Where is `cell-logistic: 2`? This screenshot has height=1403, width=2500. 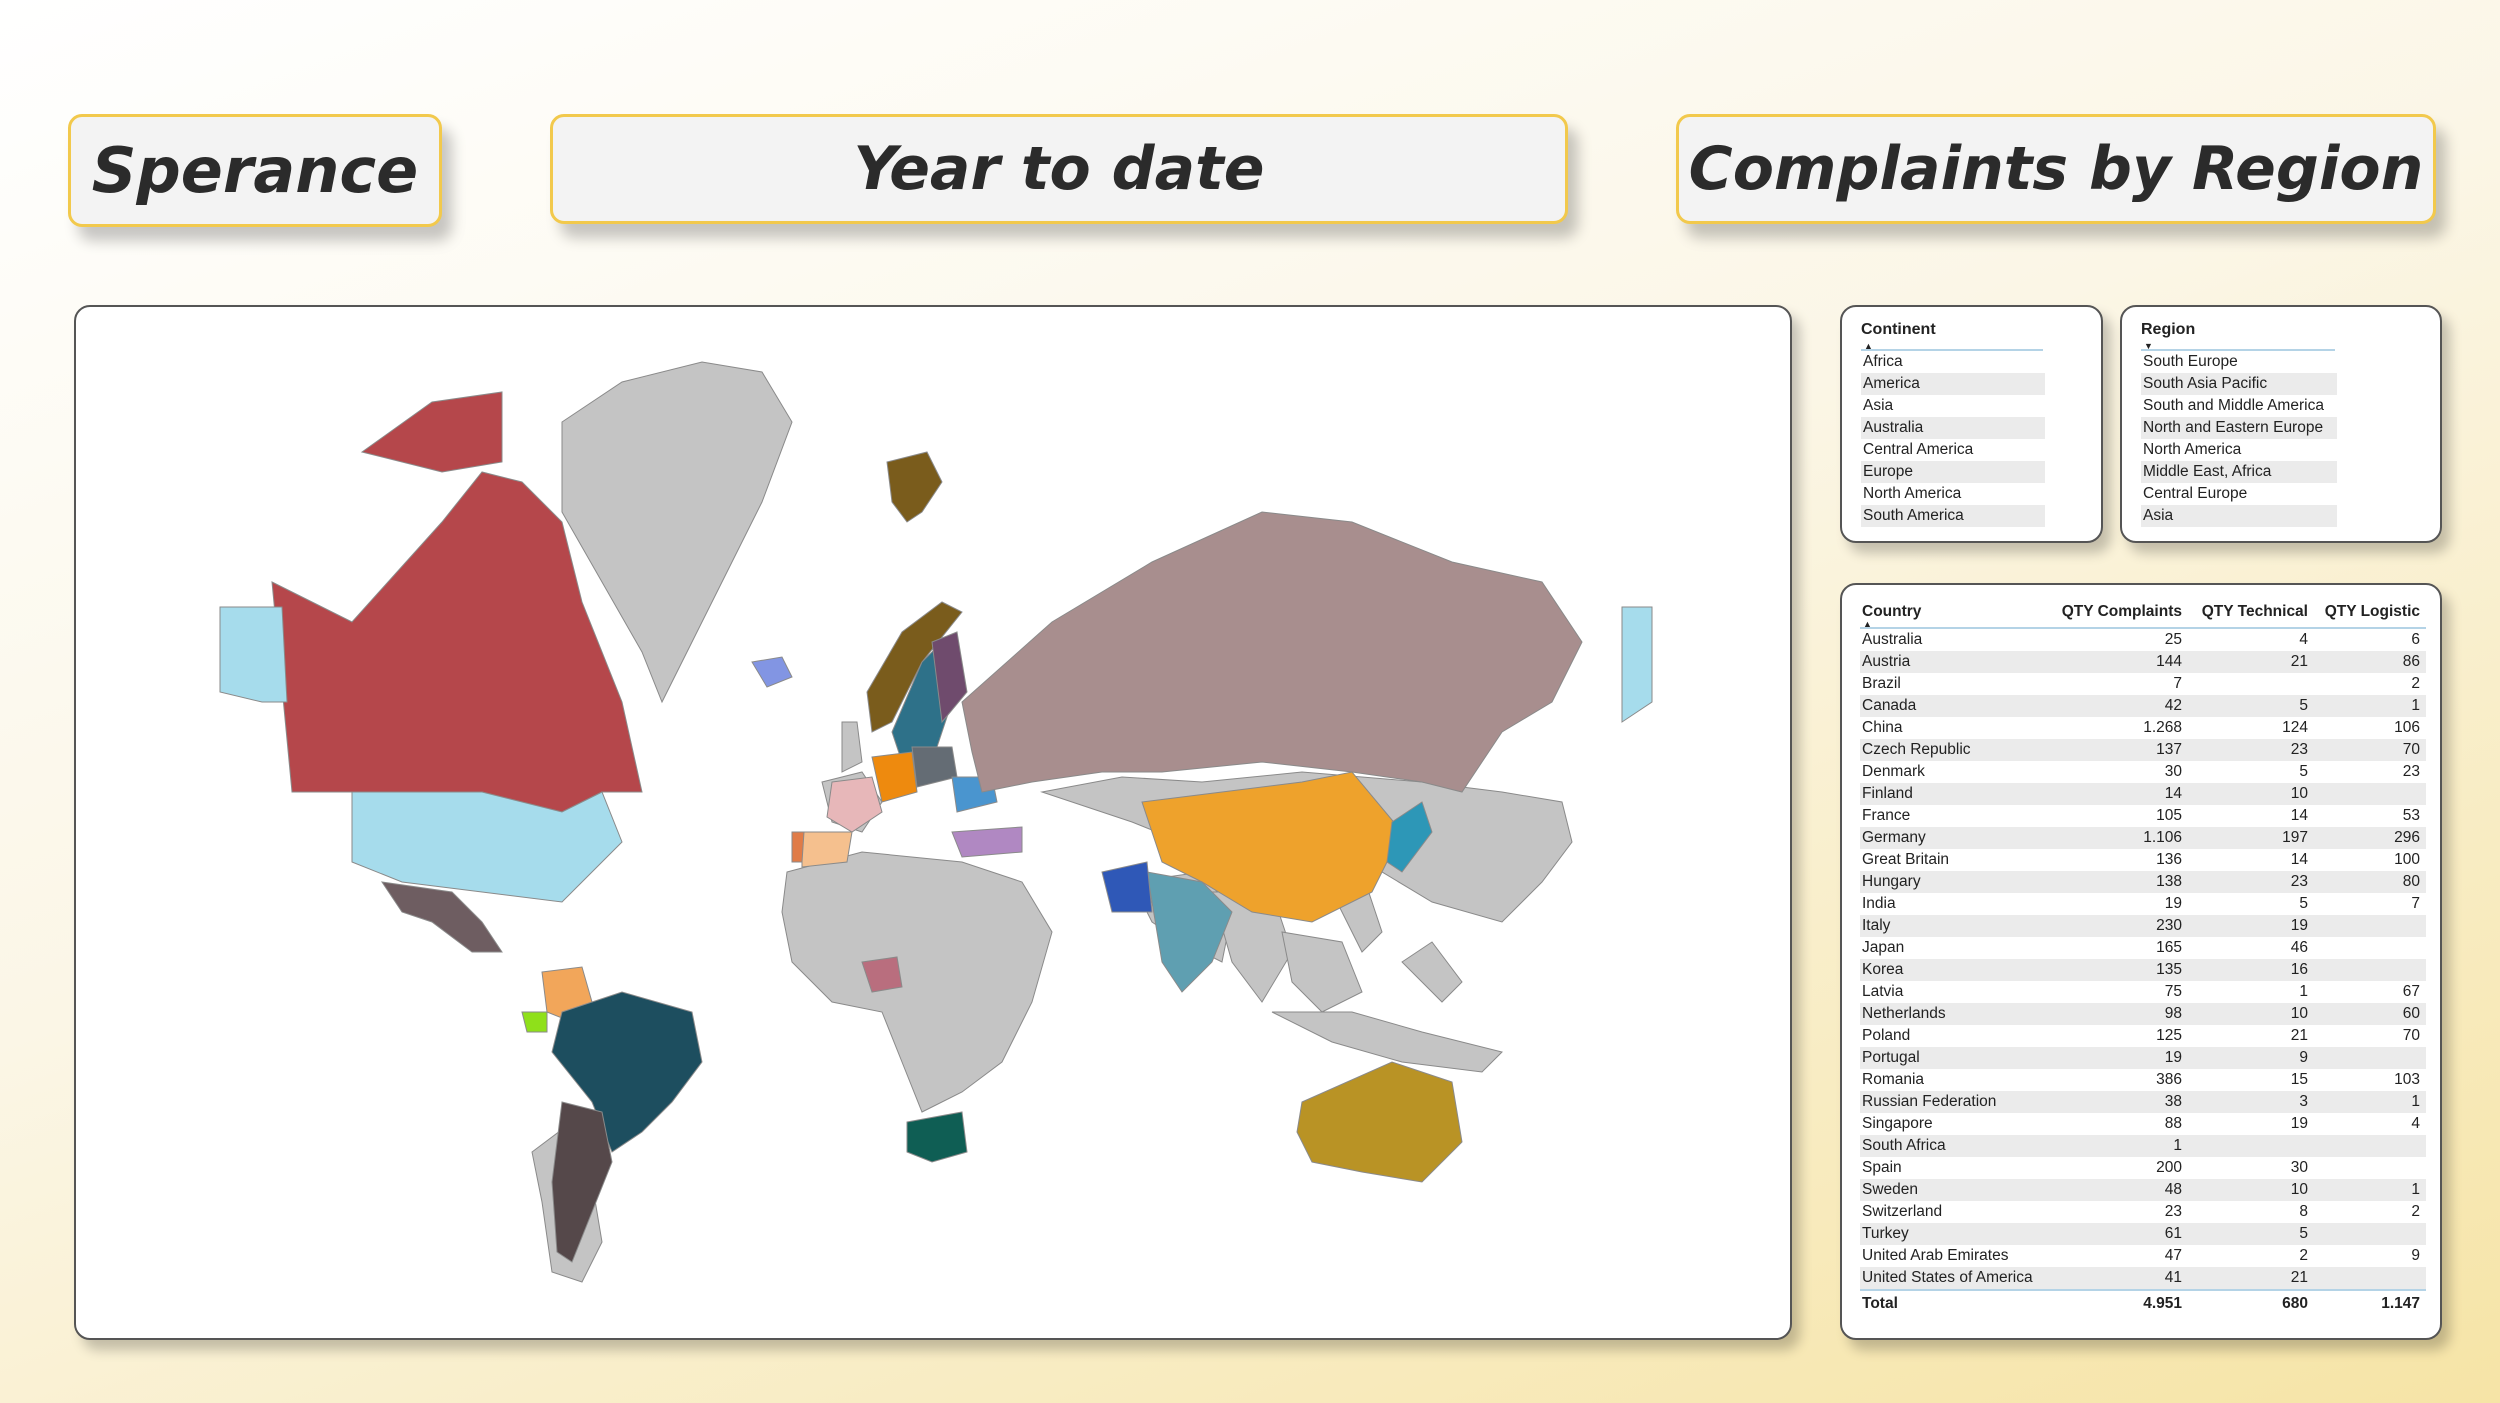
cell-logistic: 2 is located at coordinates (2415, 1211).